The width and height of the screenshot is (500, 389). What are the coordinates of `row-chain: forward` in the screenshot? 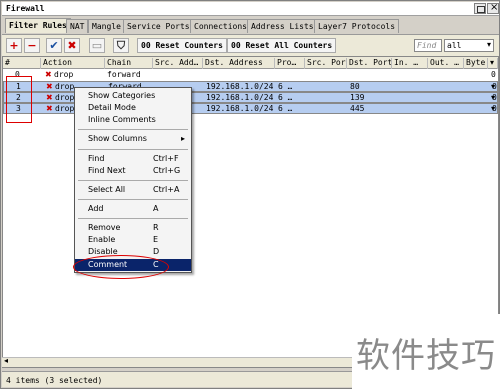 It's located at (124, 74).